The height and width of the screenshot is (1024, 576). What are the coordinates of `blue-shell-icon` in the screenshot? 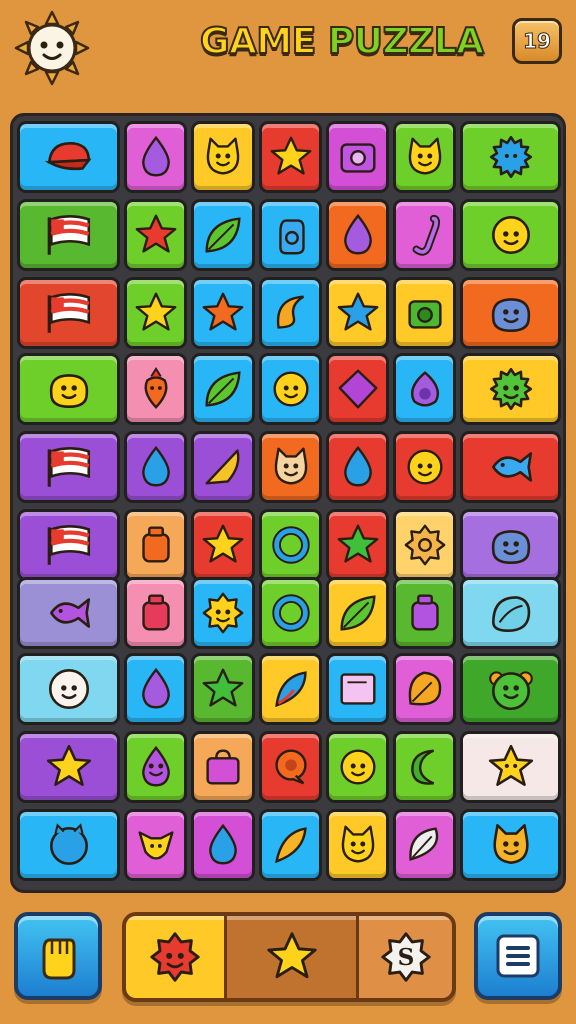 It's located at (510, 614).